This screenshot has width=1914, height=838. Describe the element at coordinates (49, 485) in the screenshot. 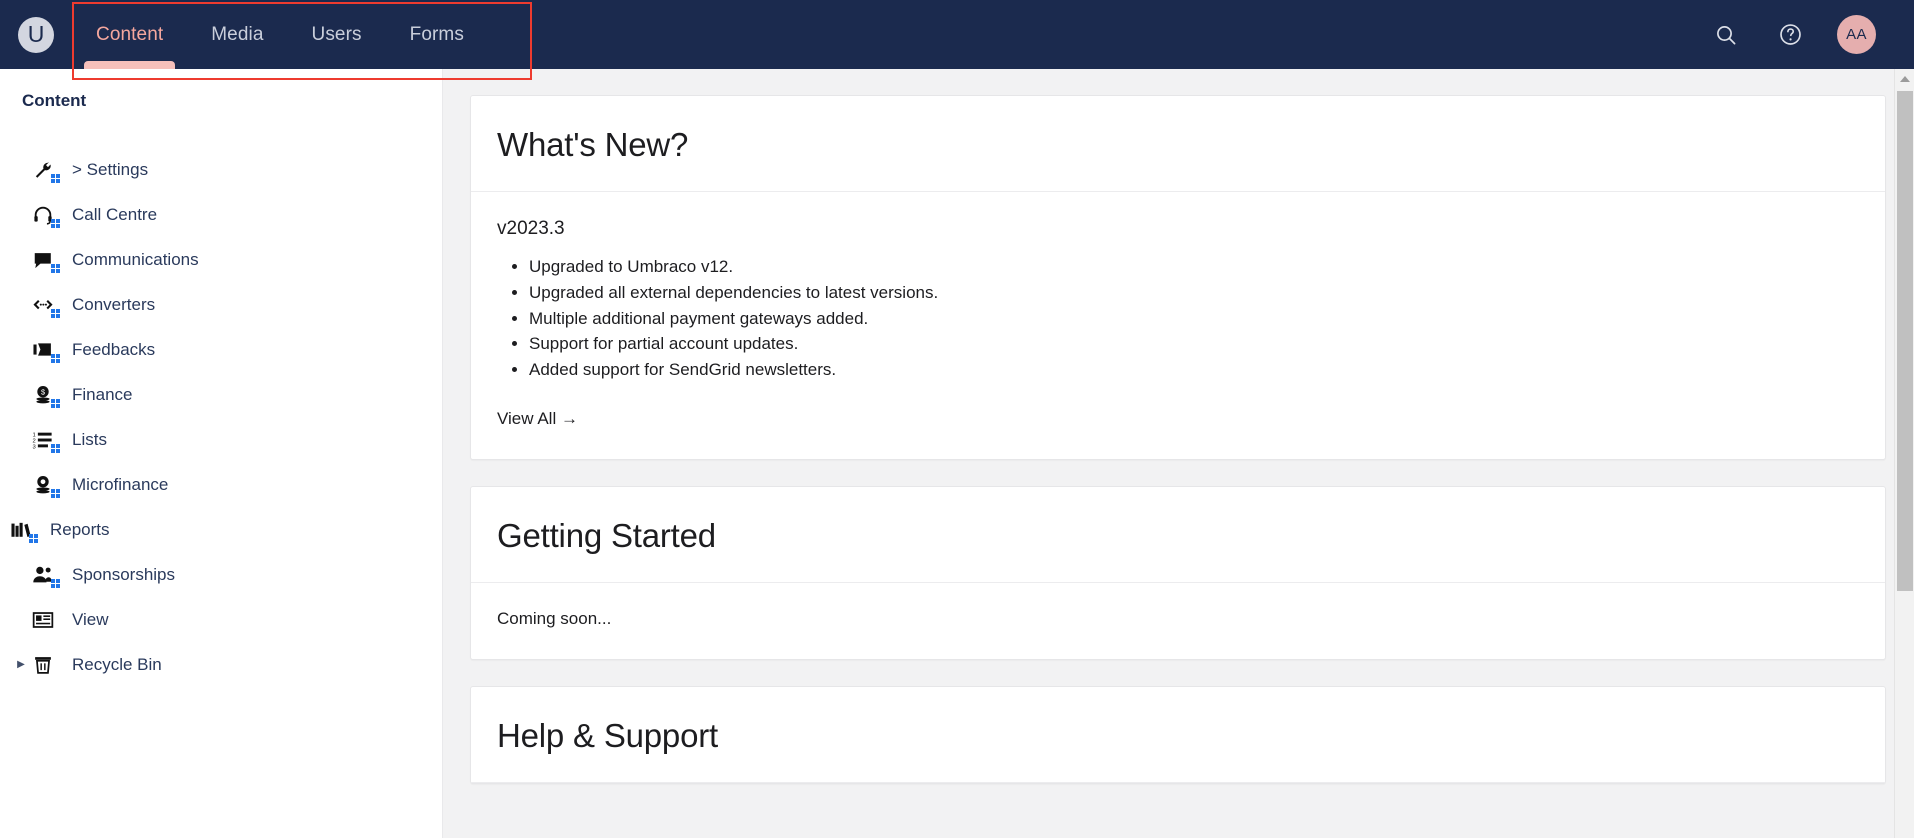

I see `coins-circle-icon` at that location.